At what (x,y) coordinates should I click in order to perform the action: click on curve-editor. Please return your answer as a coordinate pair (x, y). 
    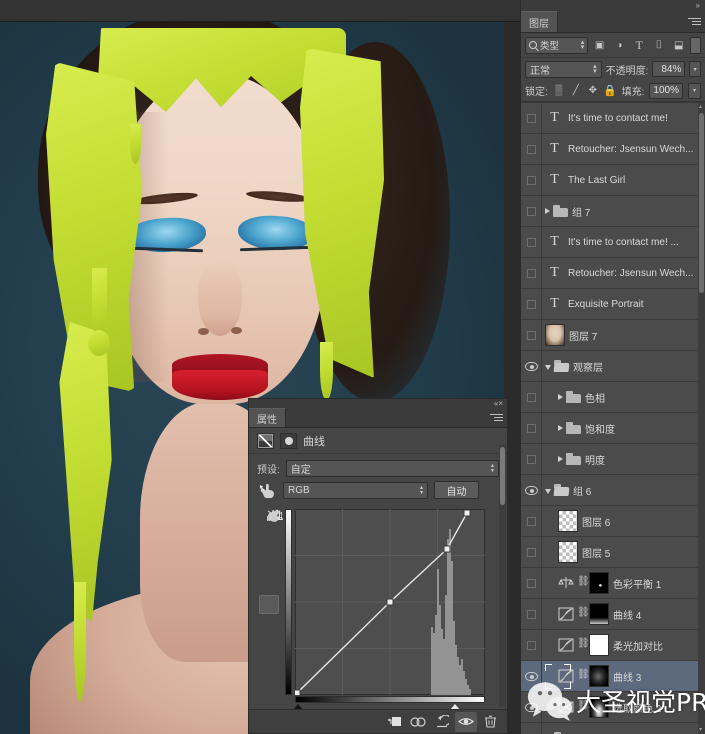
    Looking at the image, I should click on (379, 612).